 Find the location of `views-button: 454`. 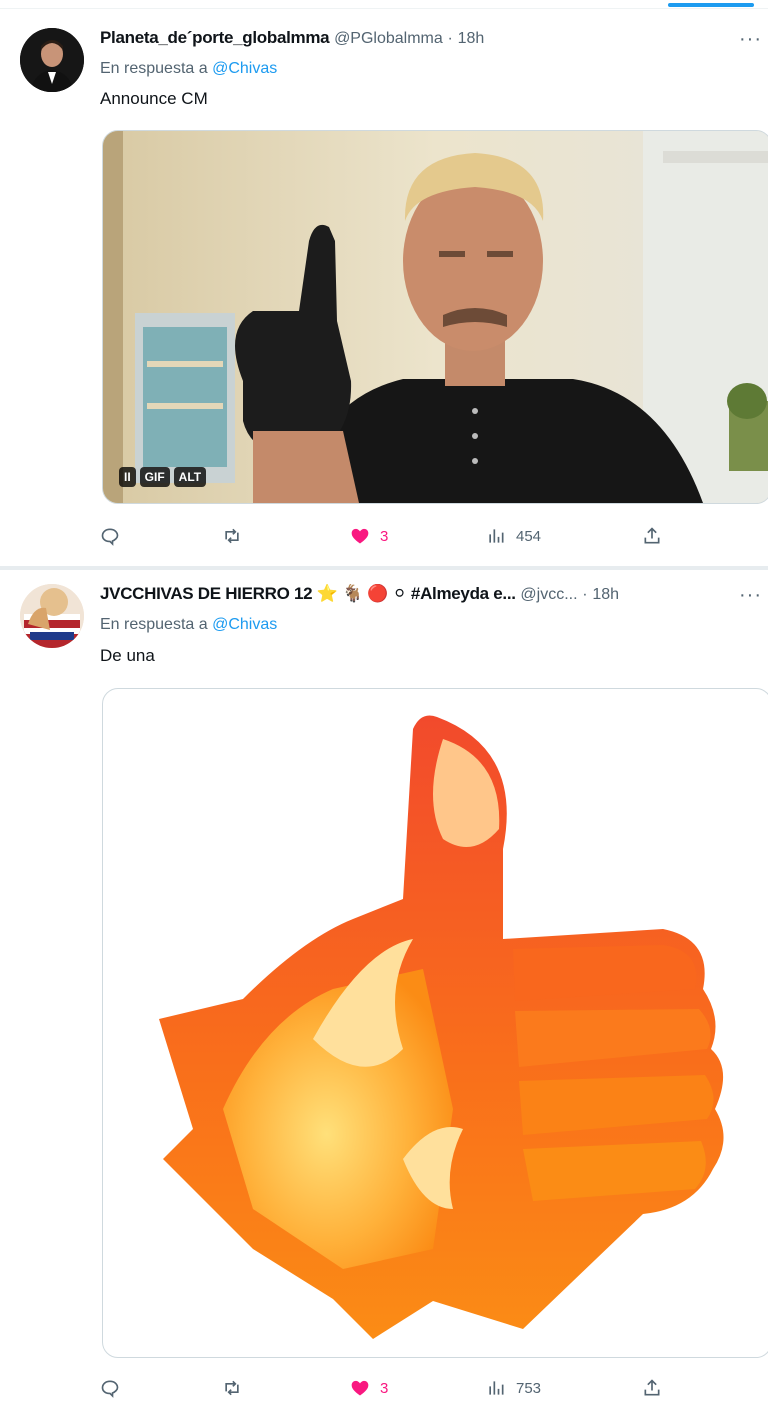

views-button: 454 is located at coordinates (513, 536).